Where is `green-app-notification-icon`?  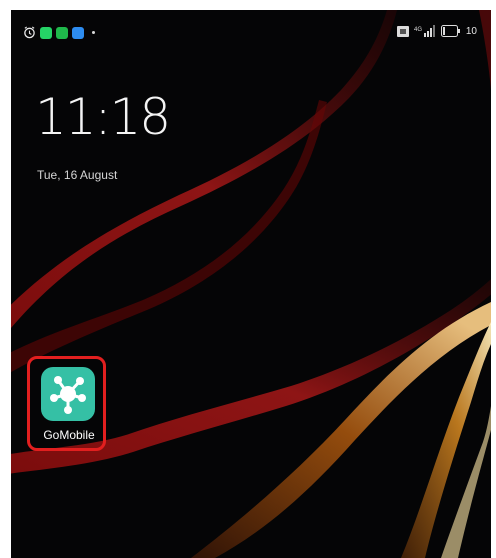
green-app-notification-icon is located at coordinates (62, 32).